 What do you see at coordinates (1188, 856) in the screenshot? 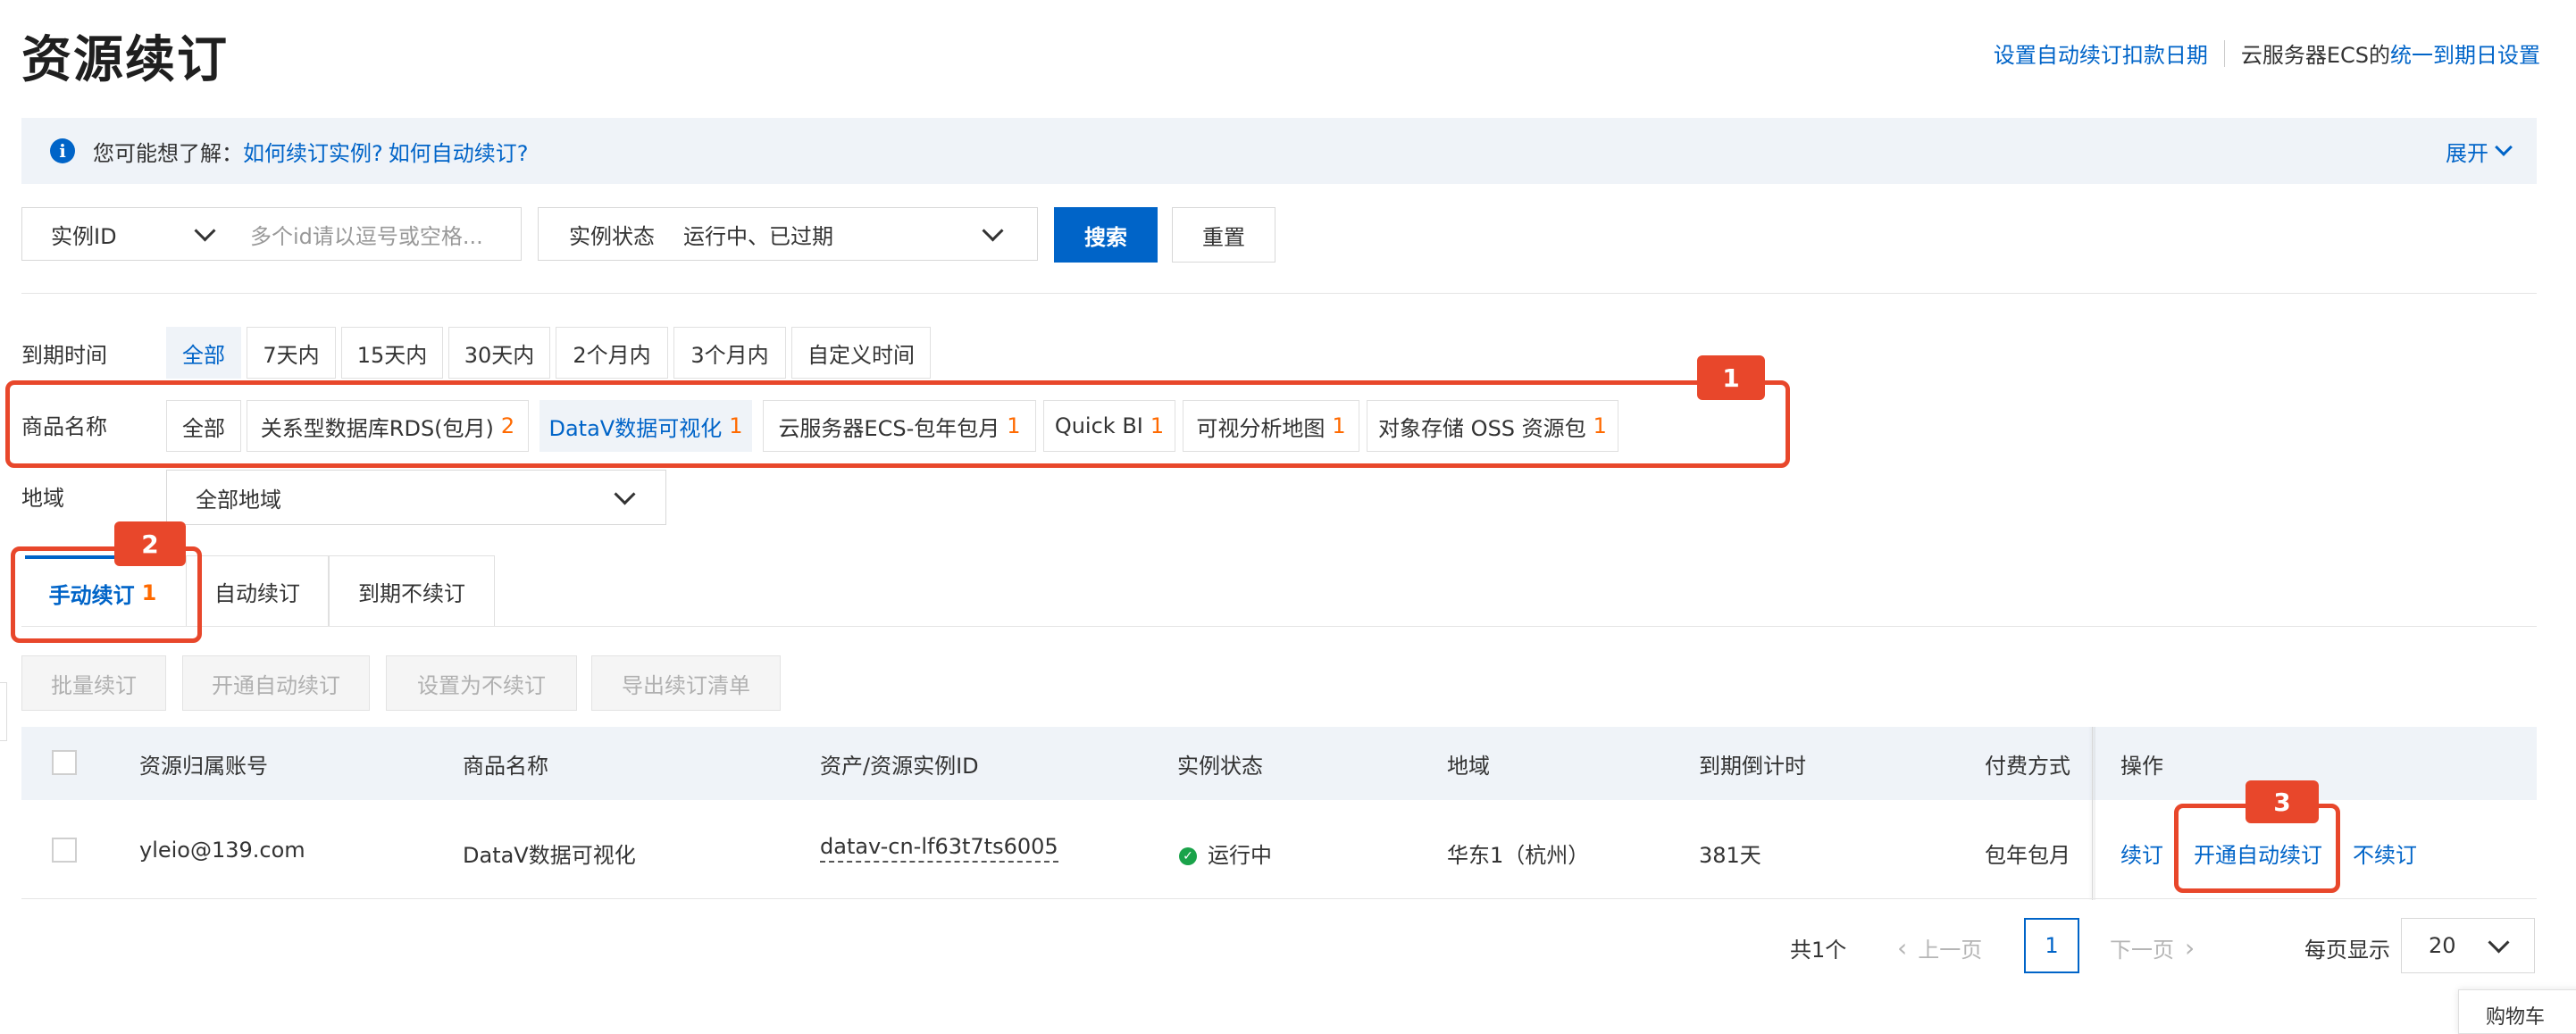
I see `check-circle-icon: ✓` at bounding box center [1188, 856].